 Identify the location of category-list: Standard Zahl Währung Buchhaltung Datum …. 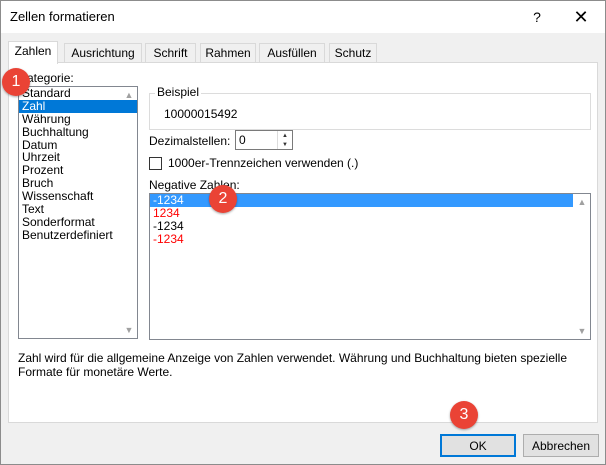
(78, 212).